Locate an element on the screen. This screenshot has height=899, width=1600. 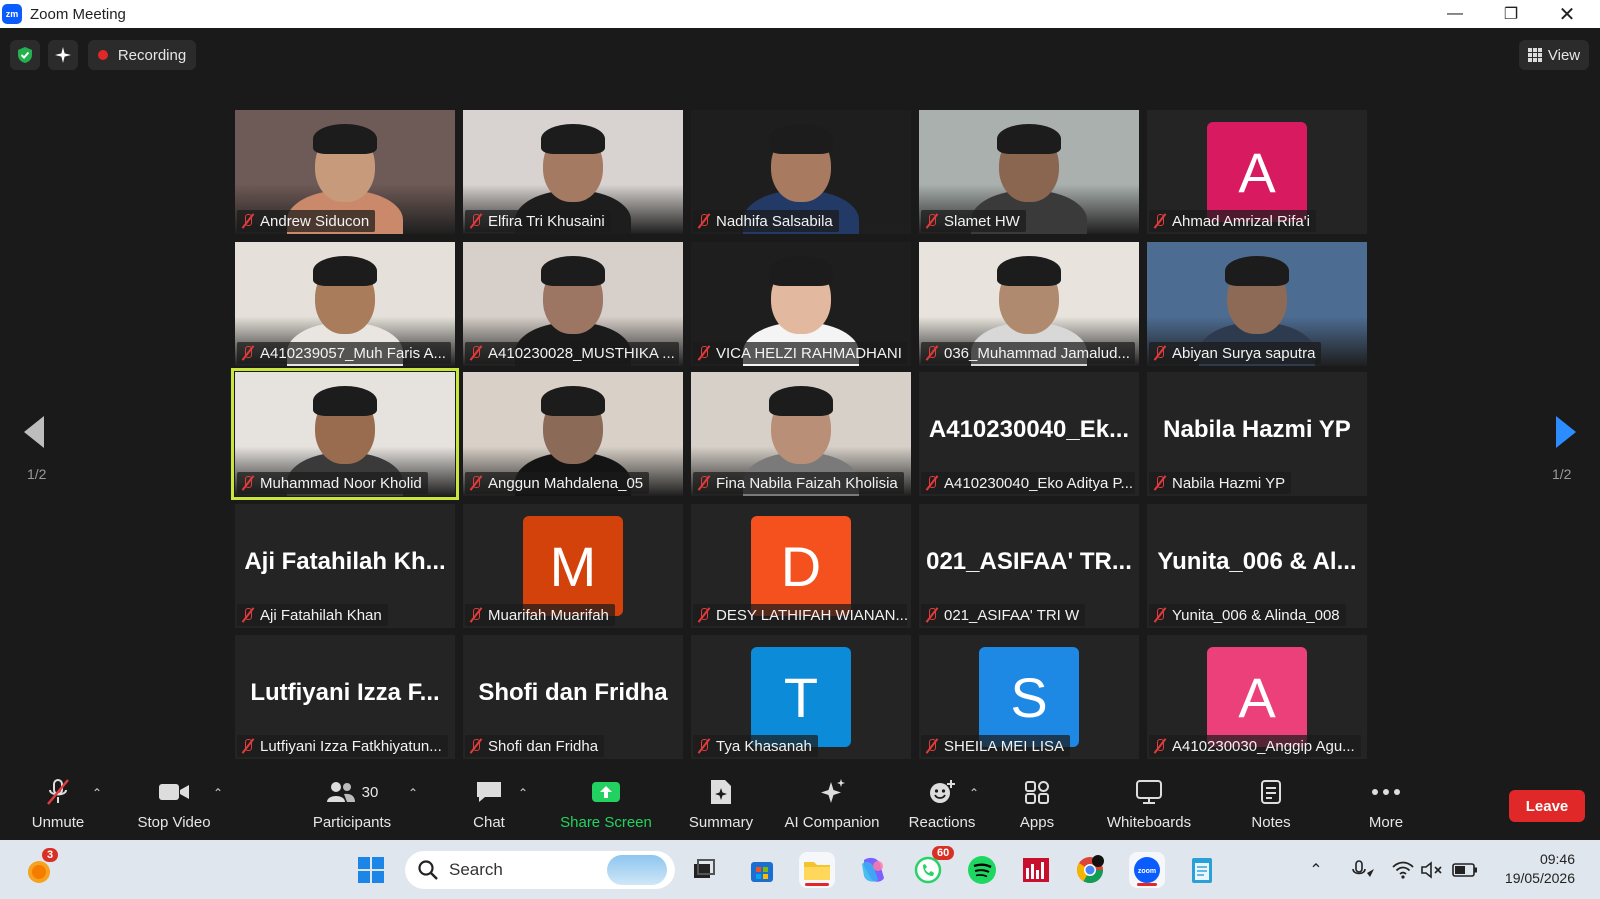
windows-start-icon is located at coordinates (371, 870).